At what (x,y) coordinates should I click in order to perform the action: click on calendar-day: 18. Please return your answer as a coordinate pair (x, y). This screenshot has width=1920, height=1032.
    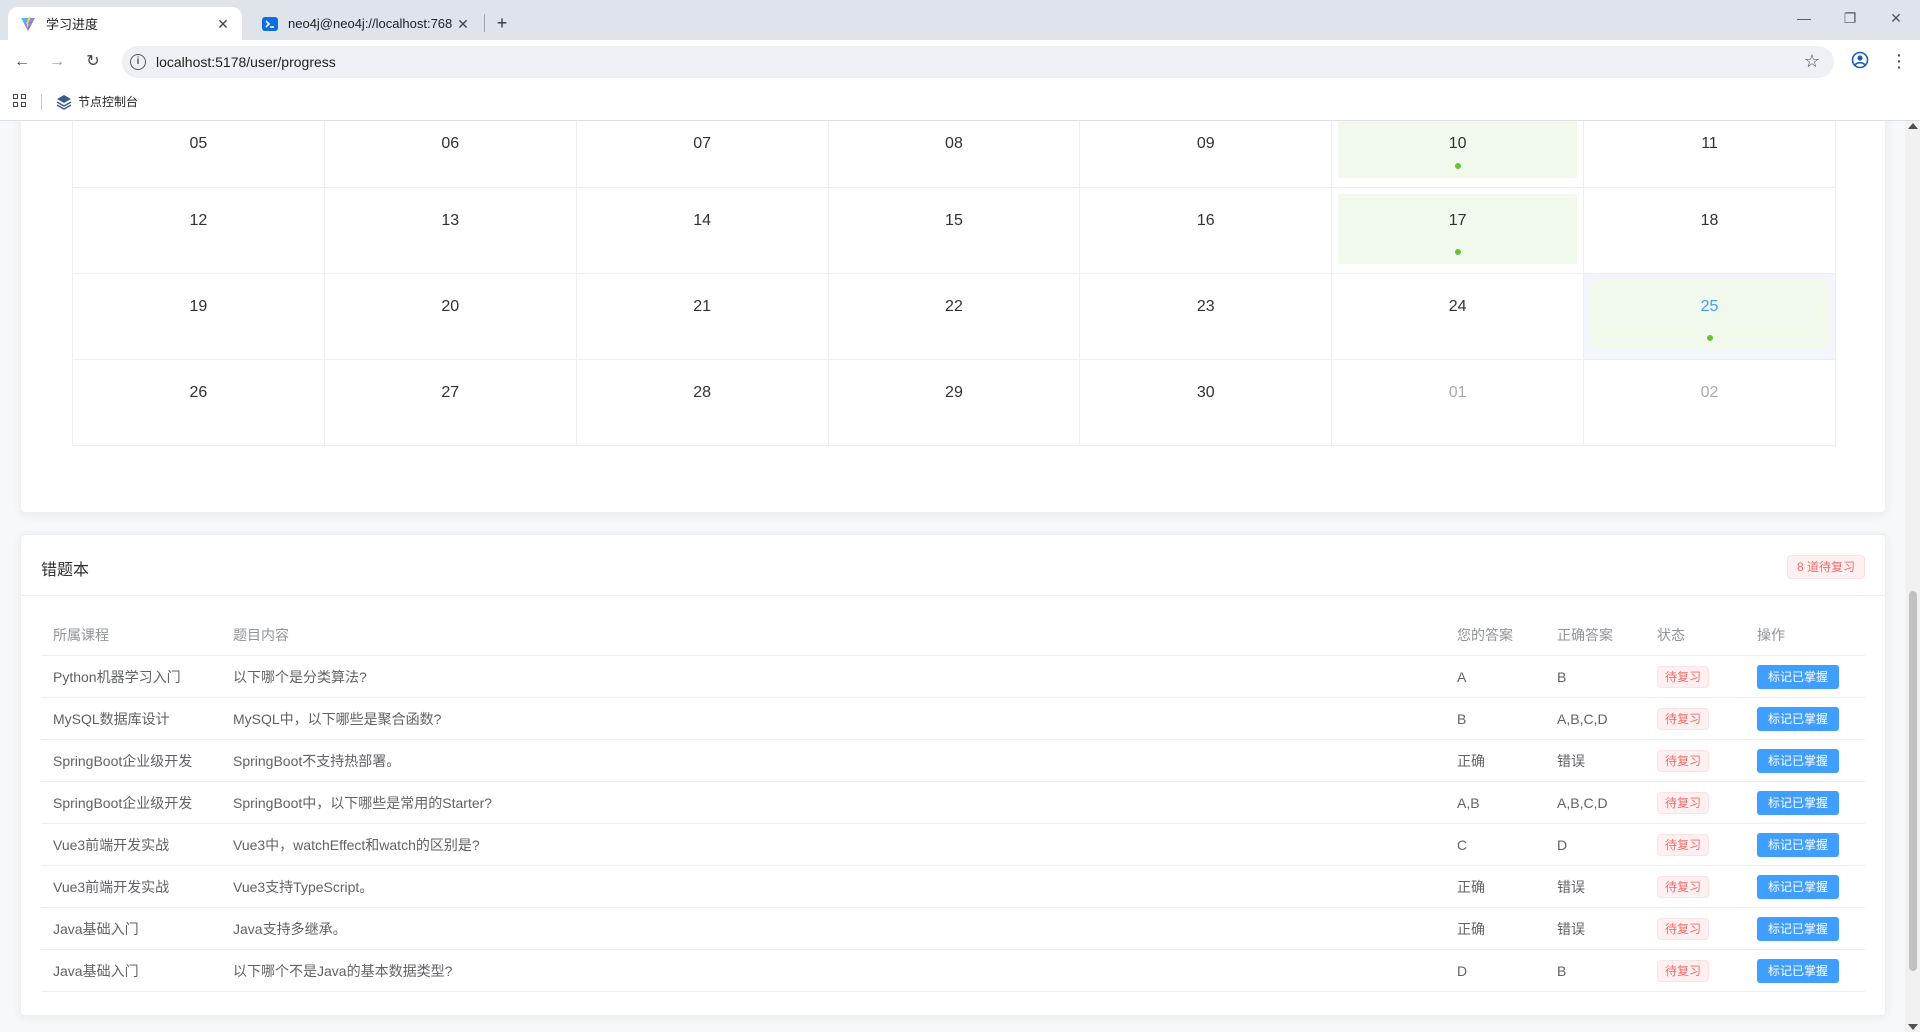
    Looking at the image, I should click on (1709, 229).